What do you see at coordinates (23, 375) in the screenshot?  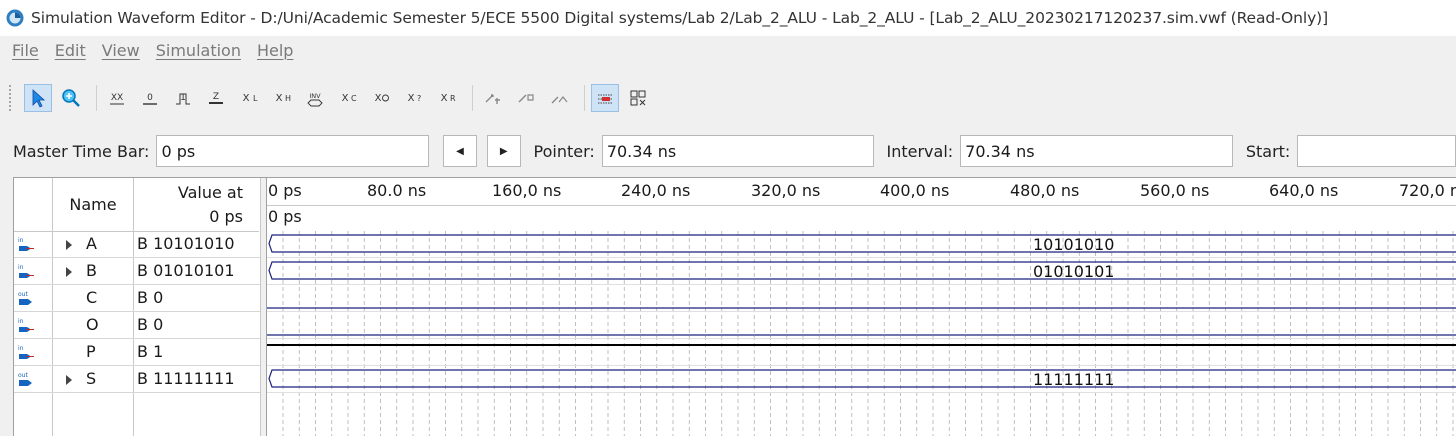 I see `svg-text: out` at bounding box center [23, 375].